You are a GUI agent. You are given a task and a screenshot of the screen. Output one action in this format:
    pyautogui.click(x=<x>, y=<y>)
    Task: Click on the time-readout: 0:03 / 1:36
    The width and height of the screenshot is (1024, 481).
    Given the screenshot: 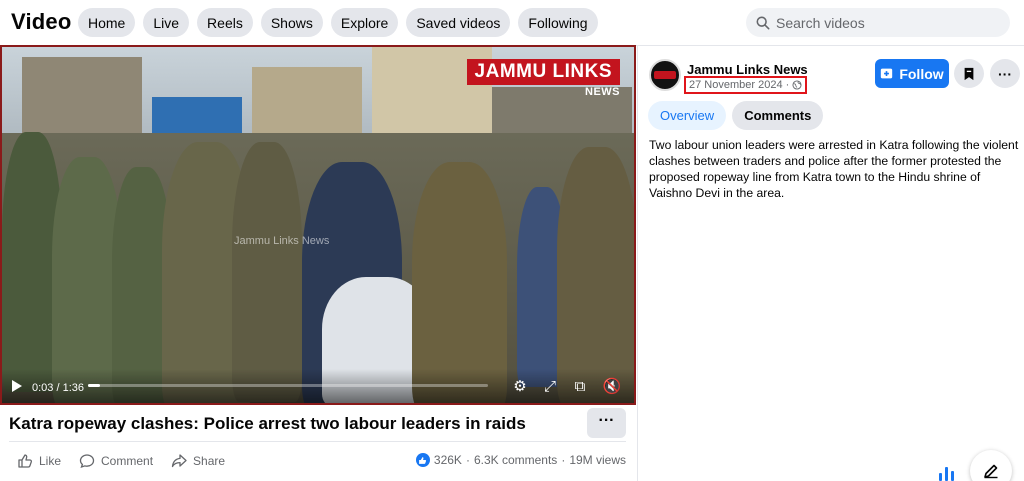 What is the action you would take?
    pyautogui.click(x=58, y=388)
    